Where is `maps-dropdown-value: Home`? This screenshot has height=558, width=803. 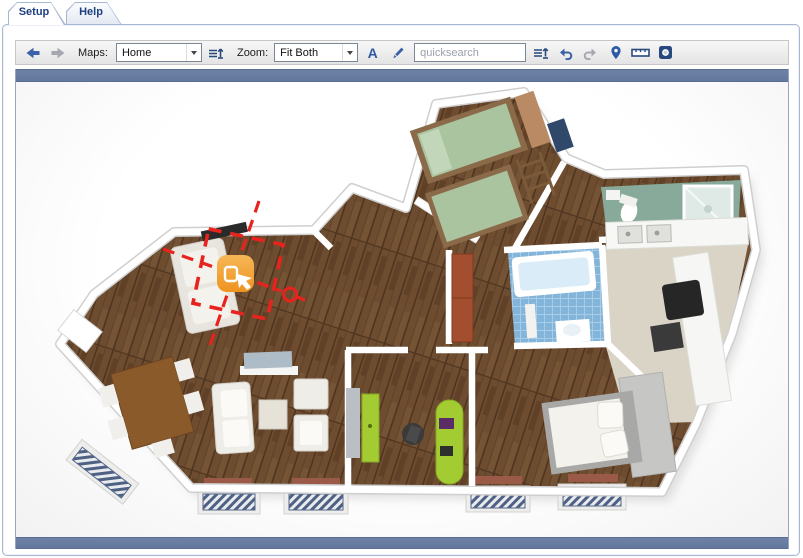
maps-dropdown-value: Home is located at coordinates (136, 52).